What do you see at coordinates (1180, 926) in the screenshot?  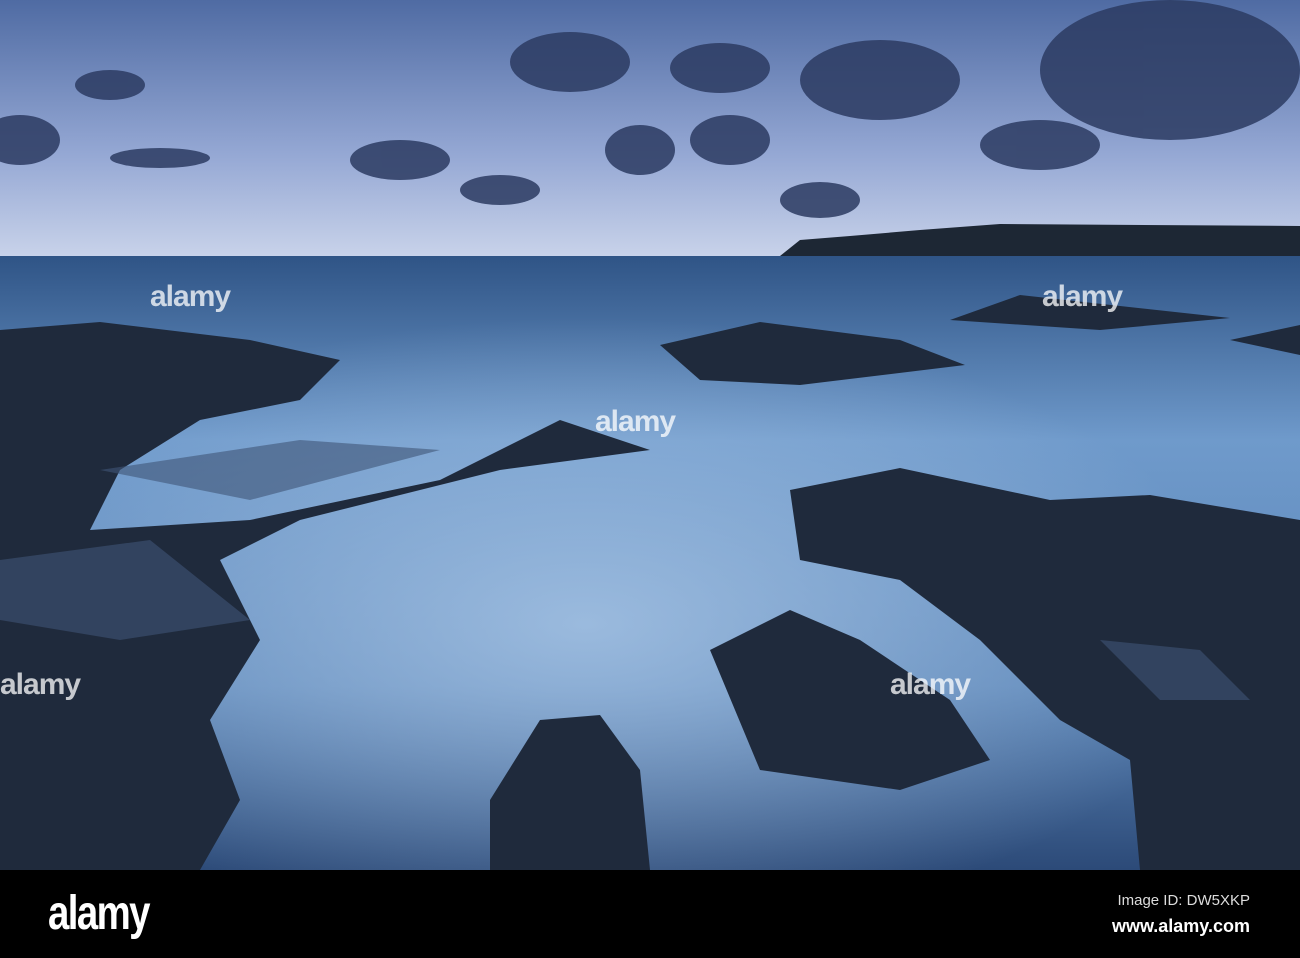 I see `site-url: www.alamy.com` at bounding box center [1180, 926].